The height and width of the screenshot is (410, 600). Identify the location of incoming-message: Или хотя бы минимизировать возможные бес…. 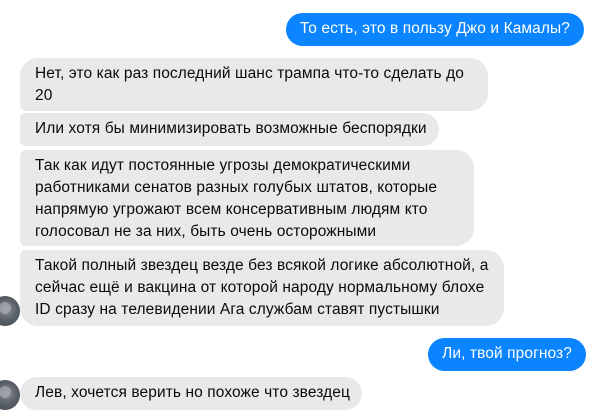
(229, 129).